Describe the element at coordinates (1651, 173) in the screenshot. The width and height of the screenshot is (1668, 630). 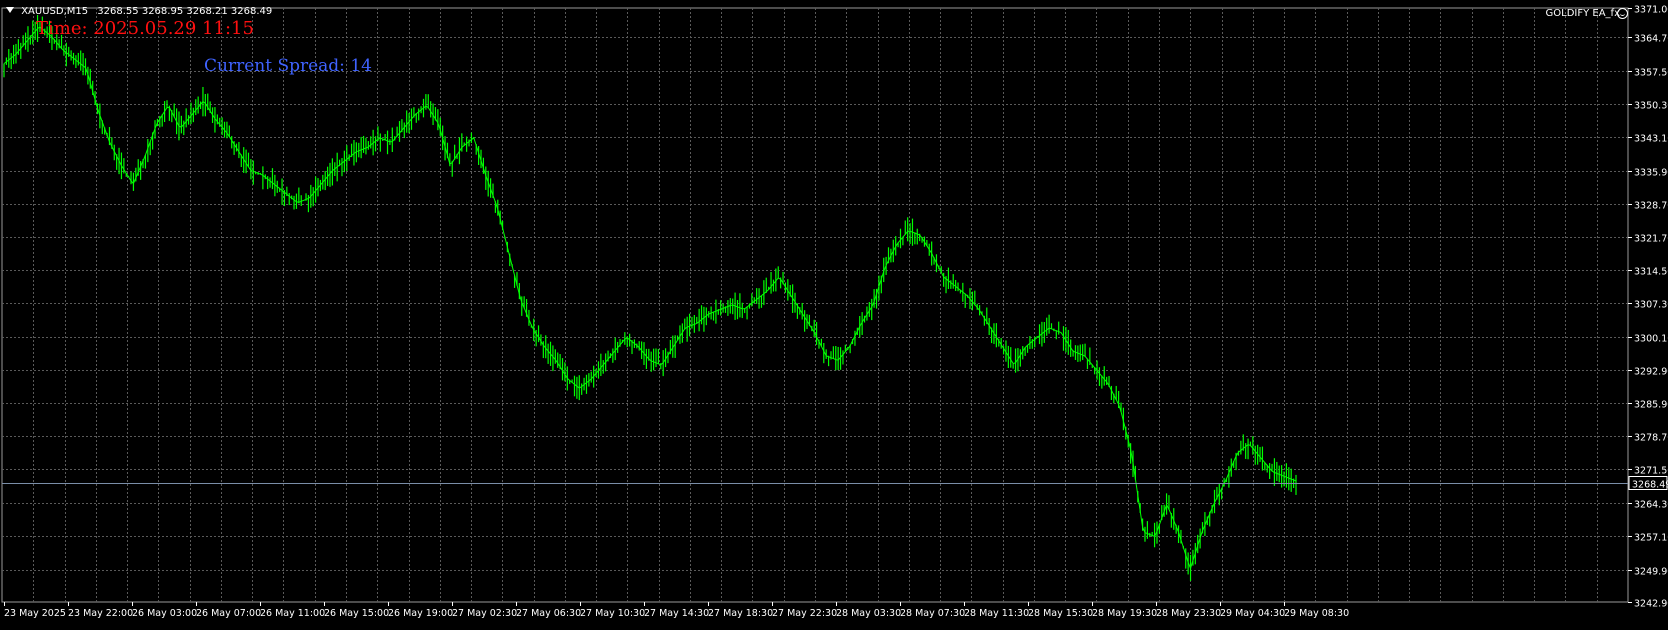
I see `y-tick-label: 3335.90` at that location.